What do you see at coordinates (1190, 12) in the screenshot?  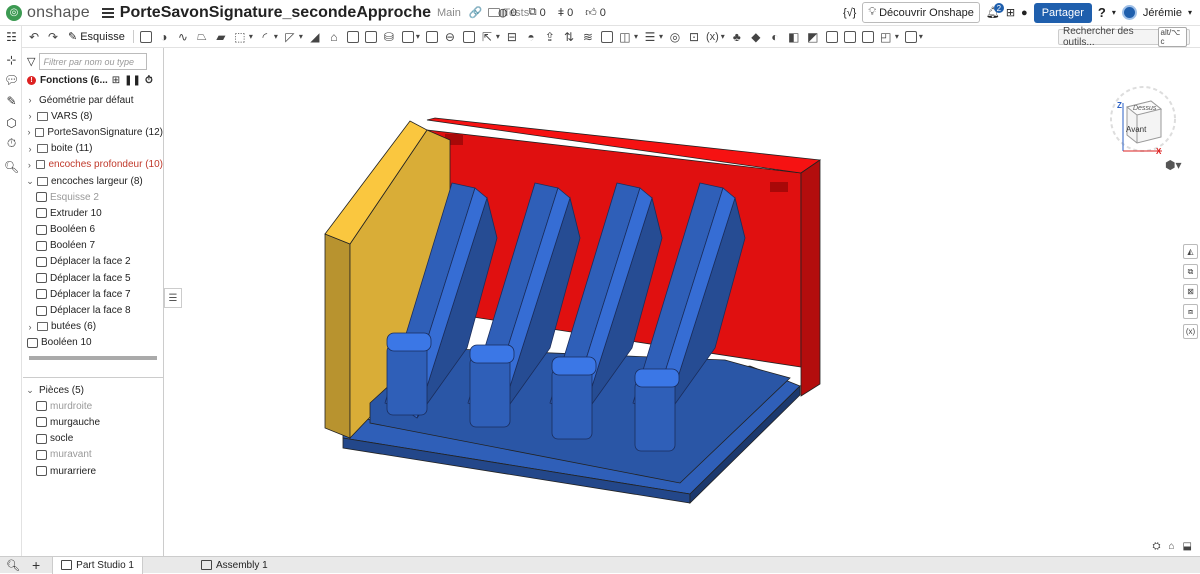 I see `user-caret-icon: ▾` at bounding box center [1190, 12].